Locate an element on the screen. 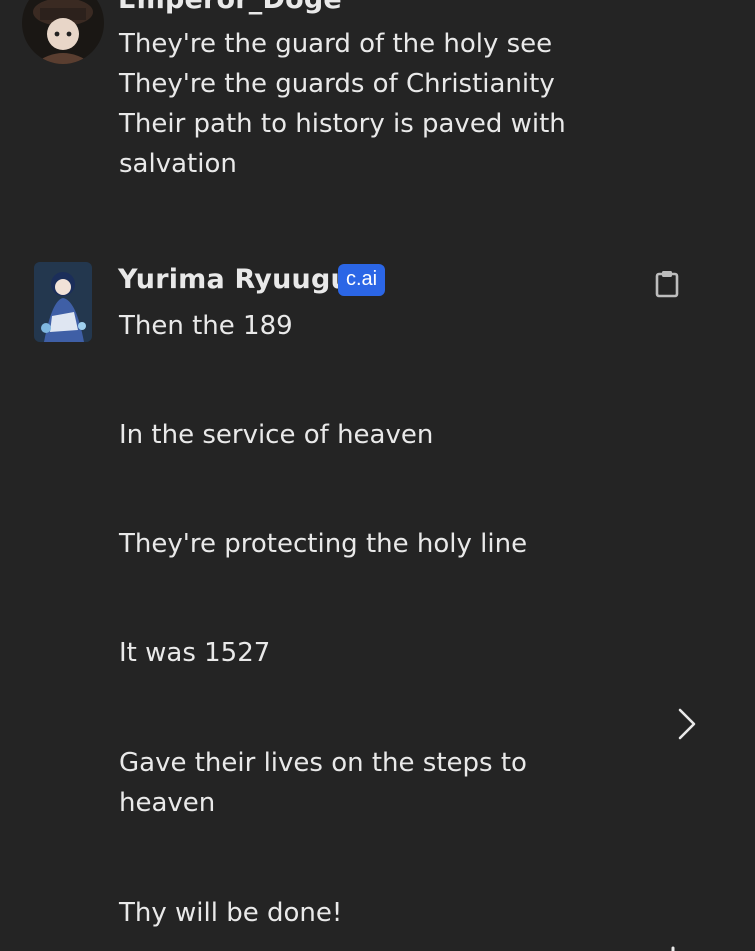 Image resolution: width=755 pixels, height=951 pixels. chevron-right-icon-graphic is located at coordinates (687, 724).